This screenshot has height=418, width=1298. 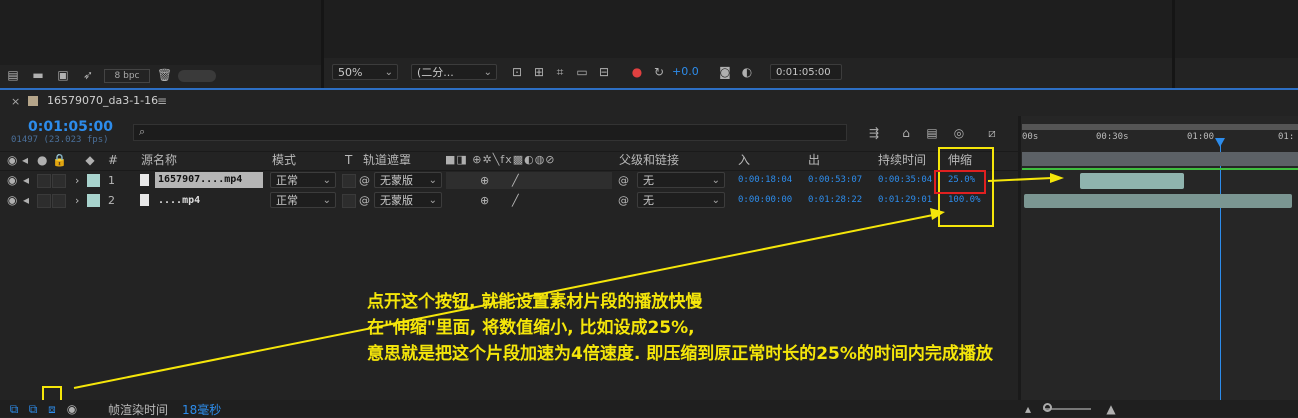 I want to click on zoom-in-icon: ▲, so click(x=1111, y=409).